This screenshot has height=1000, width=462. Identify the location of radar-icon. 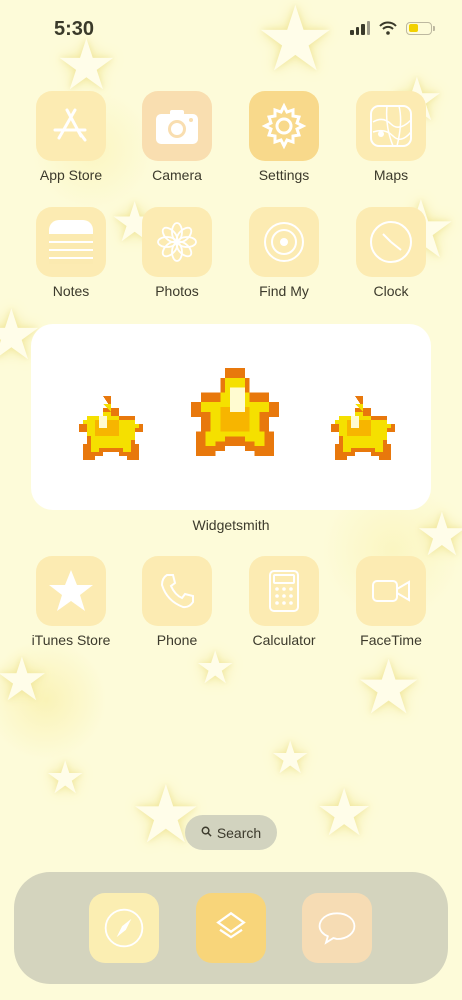
(284, 242).